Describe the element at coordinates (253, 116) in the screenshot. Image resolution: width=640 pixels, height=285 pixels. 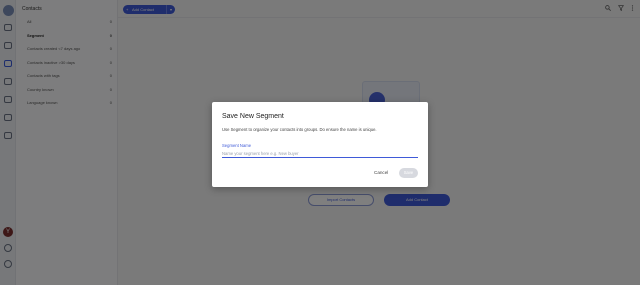
I see `dialog-title: Save New Segment` at that location.